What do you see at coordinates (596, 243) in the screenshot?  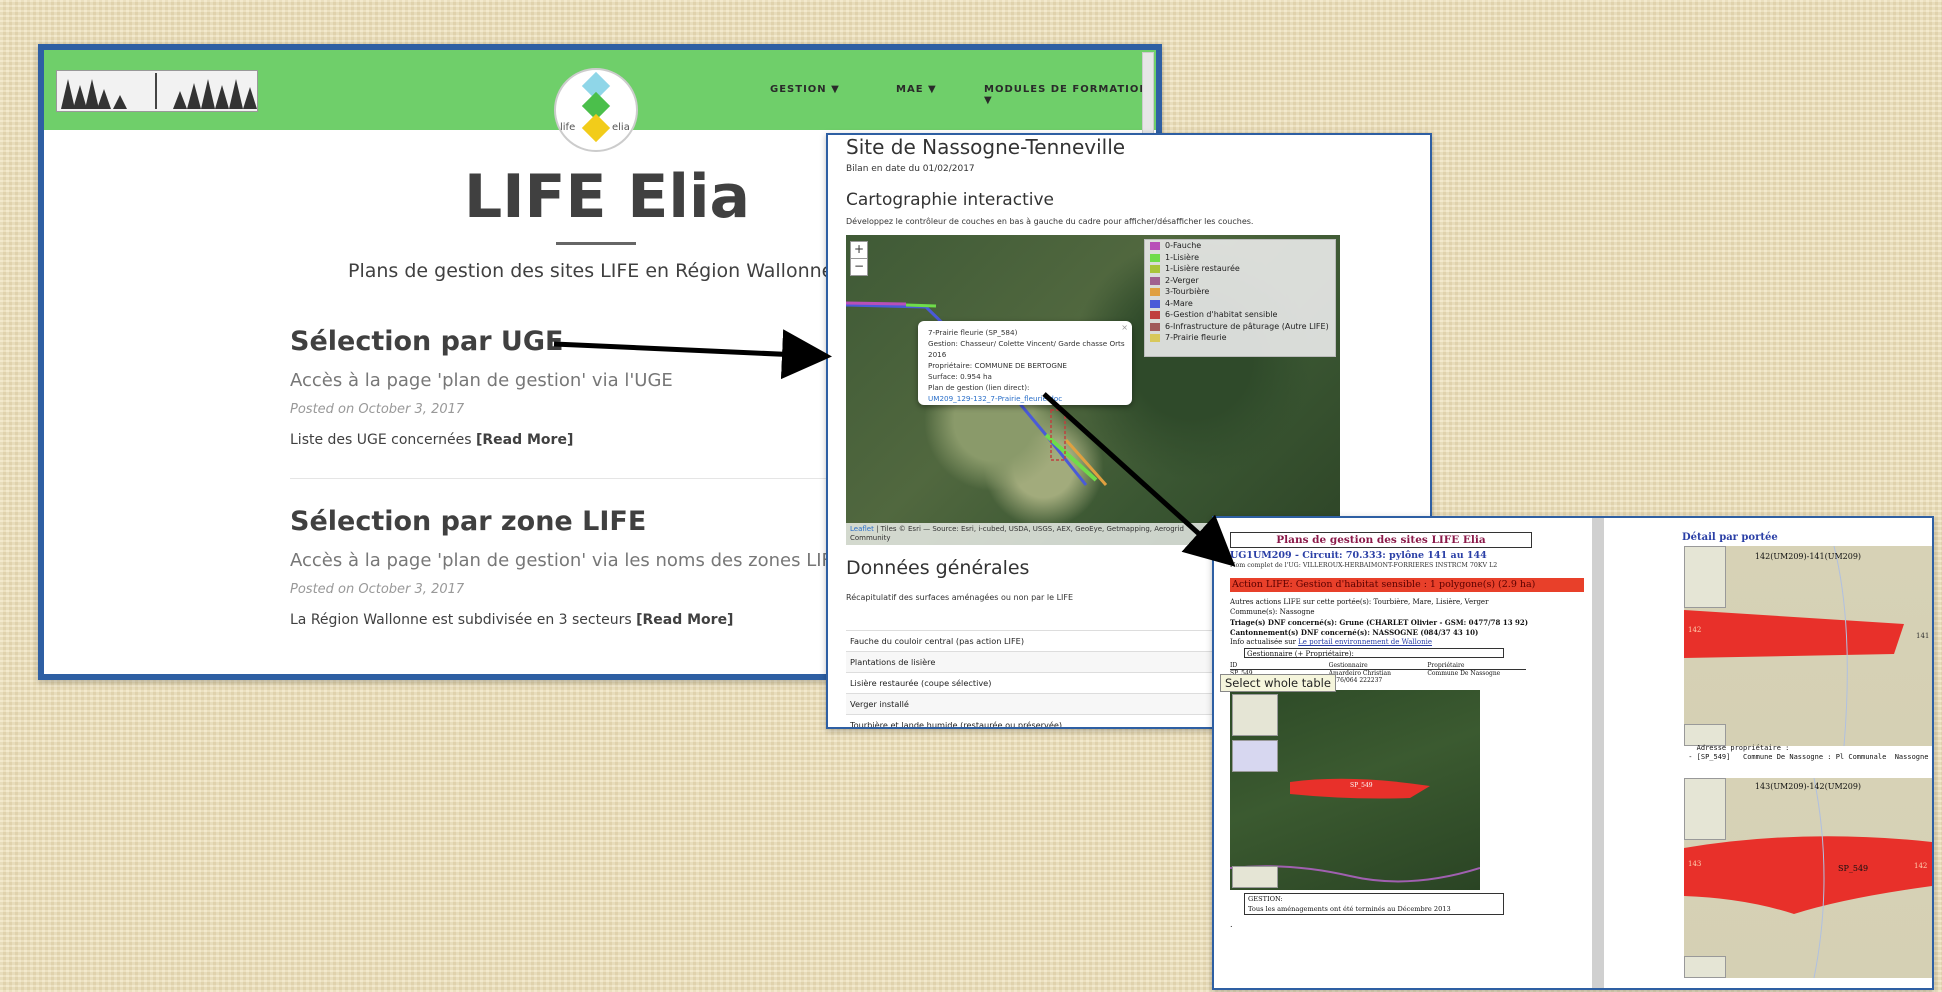 I see `title-divider` at bounding box center [596, 243].